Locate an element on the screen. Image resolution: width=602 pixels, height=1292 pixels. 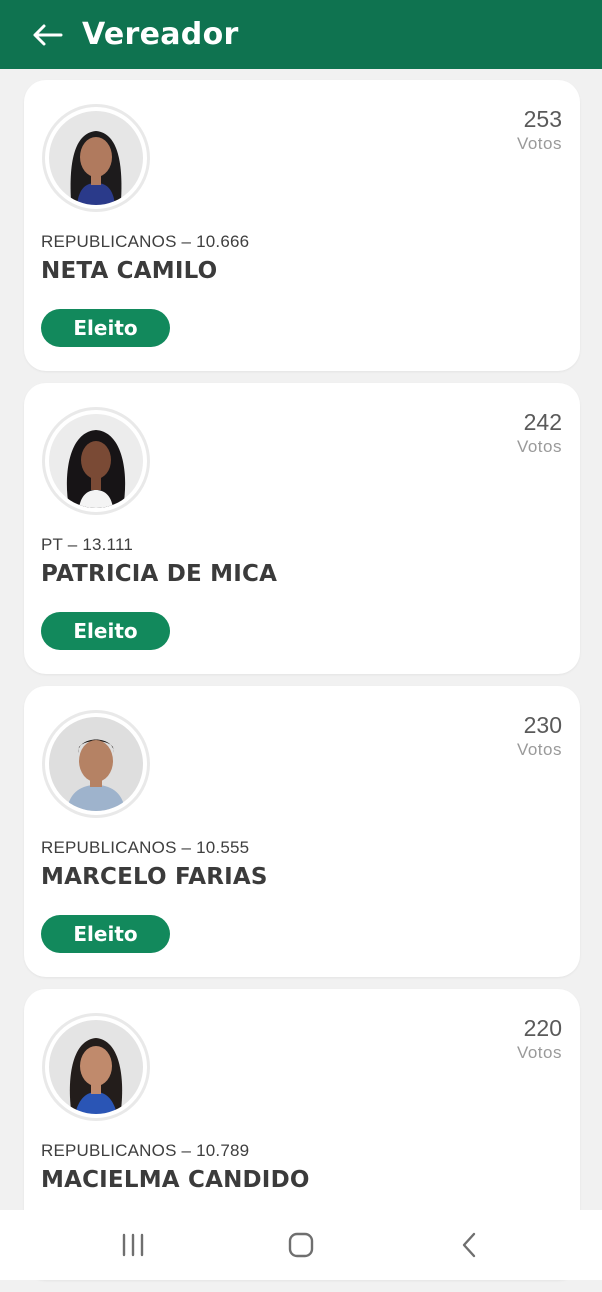
home-button is located at coordinates (301, 1245).